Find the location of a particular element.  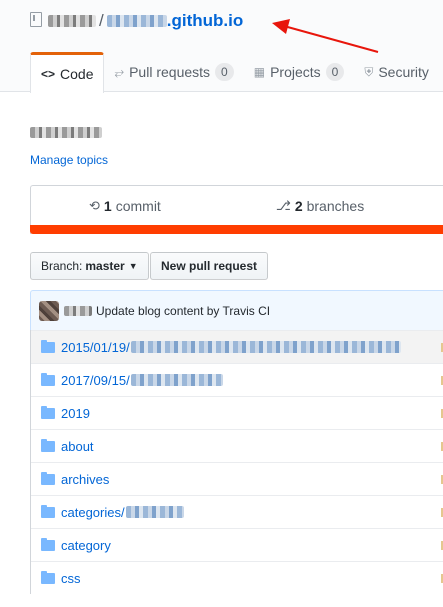

repo-title: / .github.io is located at coordinates (145, 21).